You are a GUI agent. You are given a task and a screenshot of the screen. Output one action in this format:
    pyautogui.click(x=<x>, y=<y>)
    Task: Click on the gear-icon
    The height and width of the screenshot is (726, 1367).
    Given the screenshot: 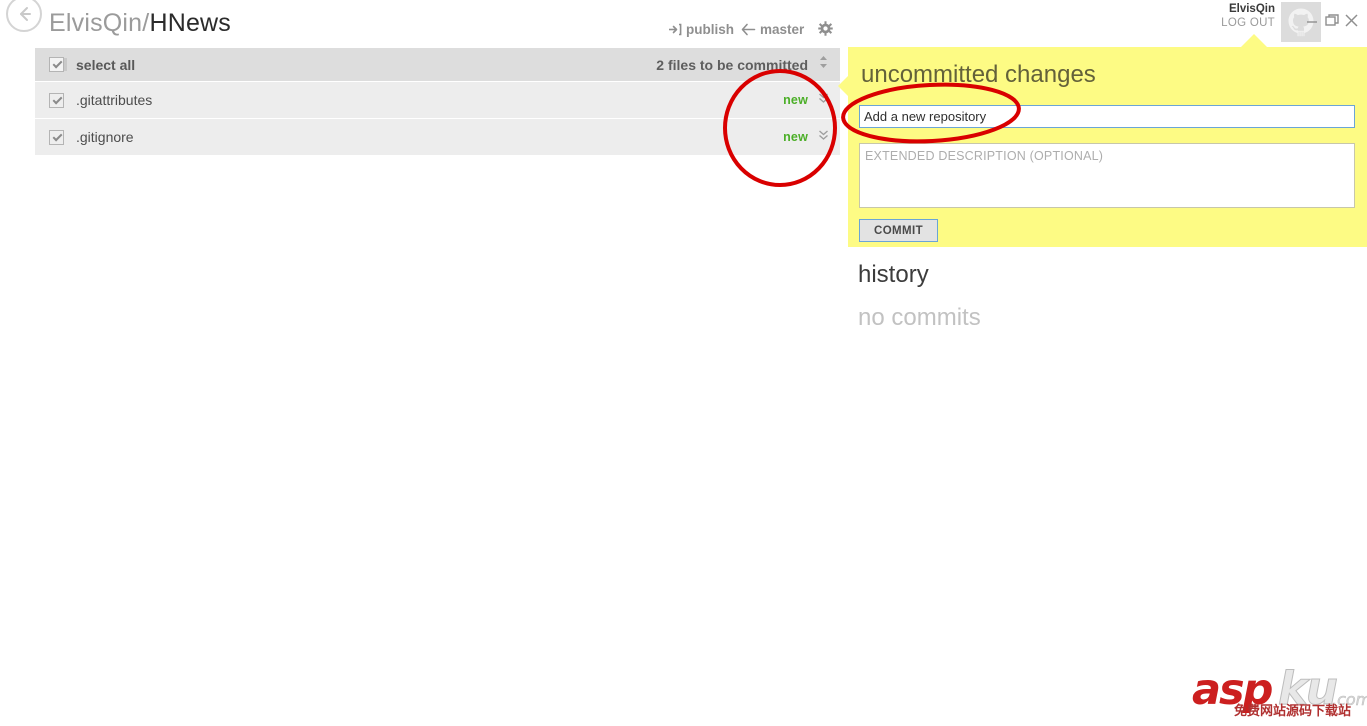 What is the action you would take?
    pyautogui.click(x=825, y=30)
    